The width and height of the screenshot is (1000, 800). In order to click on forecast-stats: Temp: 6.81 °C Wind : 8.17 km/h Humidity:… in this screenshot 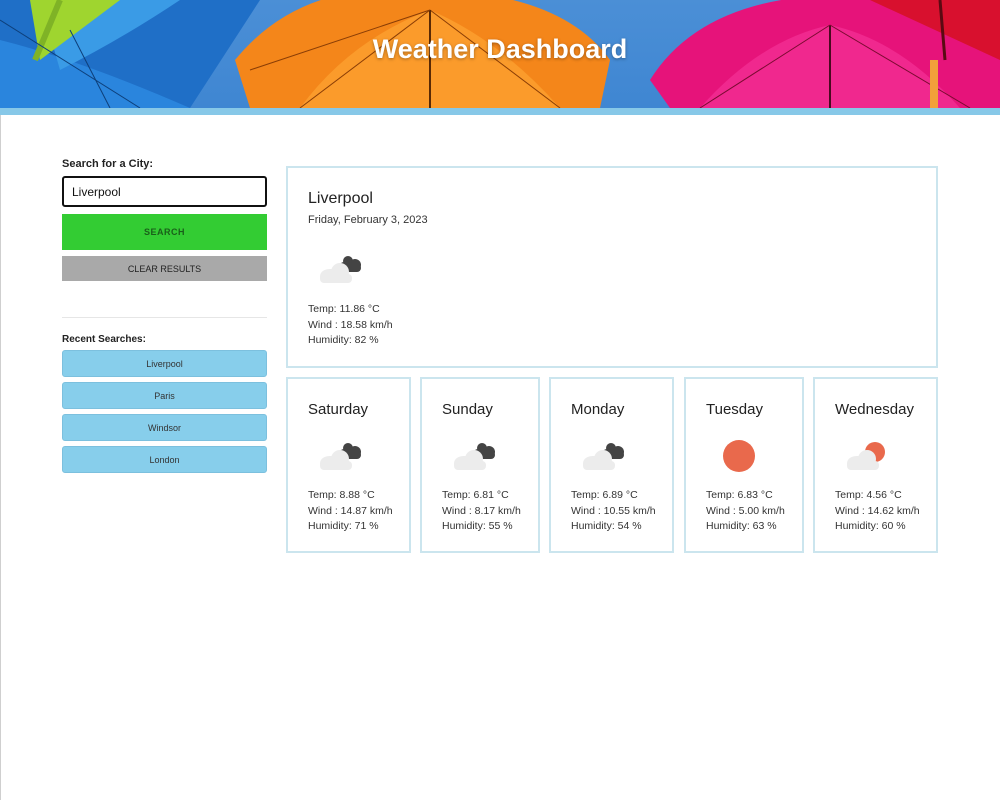, I will do `click(481, 511)`.